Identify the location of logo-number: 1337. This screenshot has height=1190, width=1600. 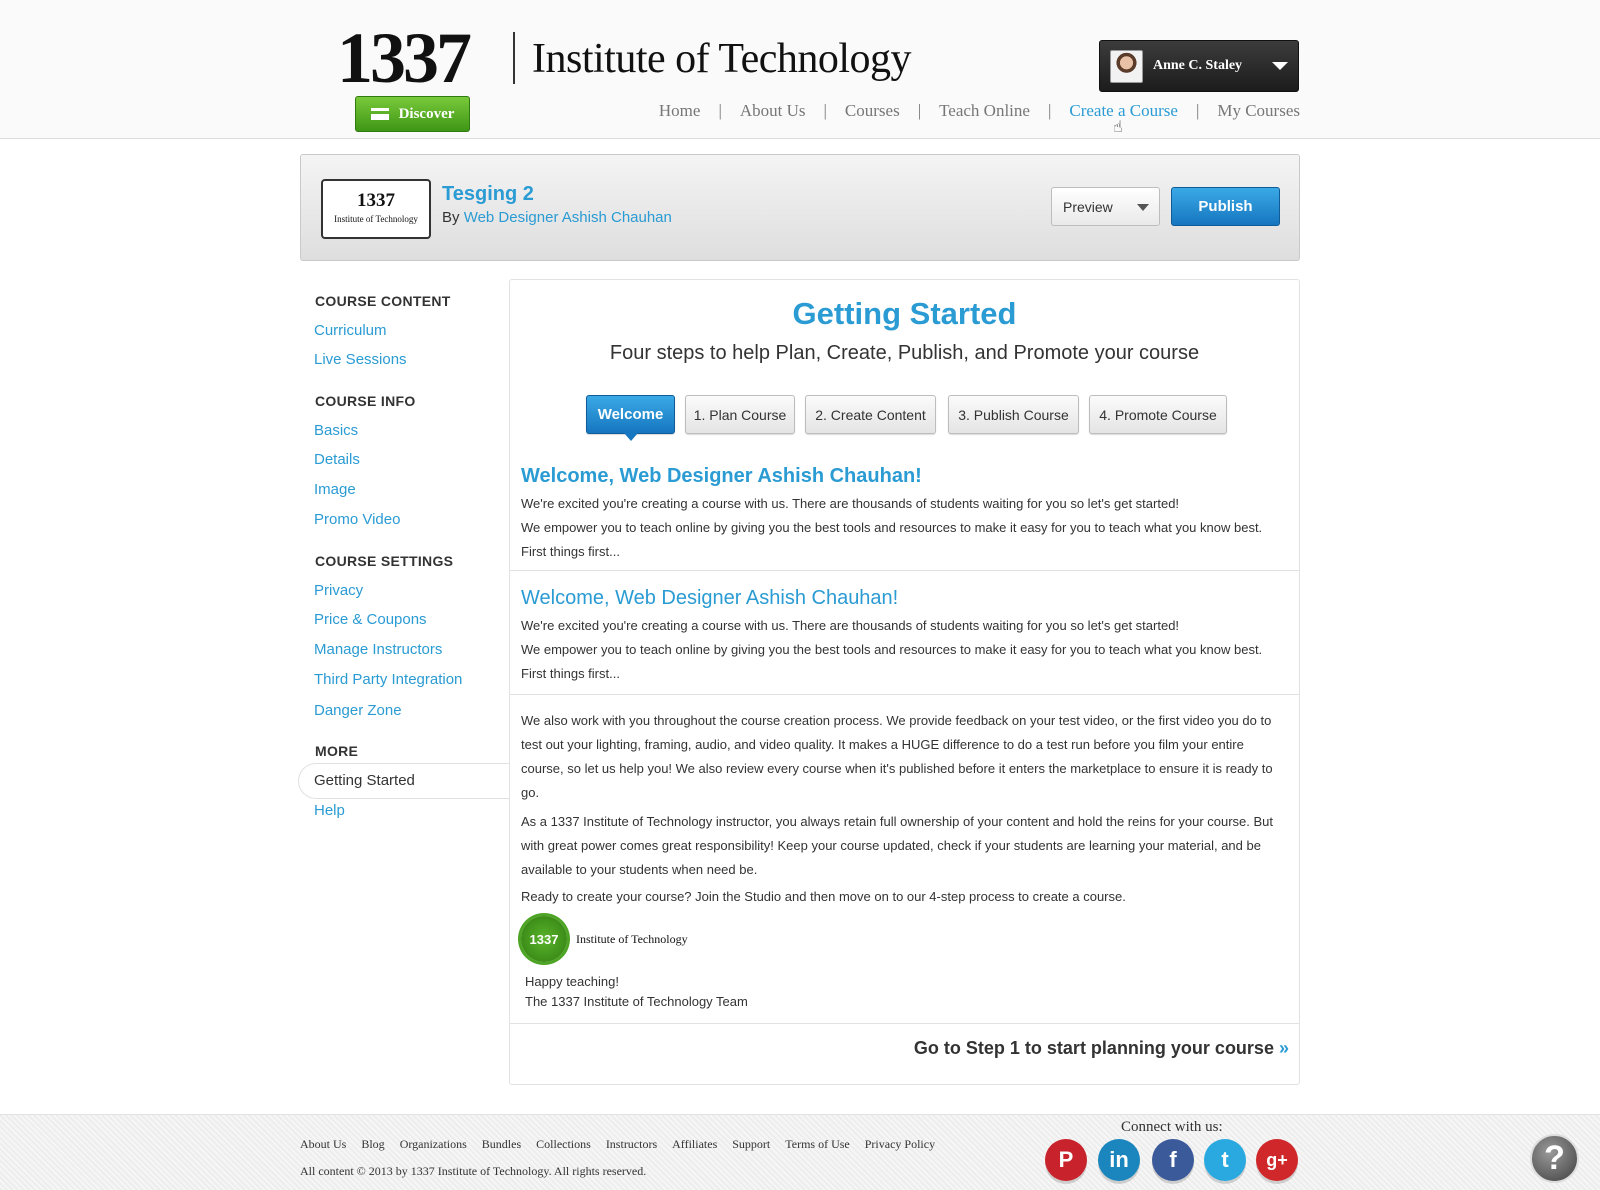
(404, 58).